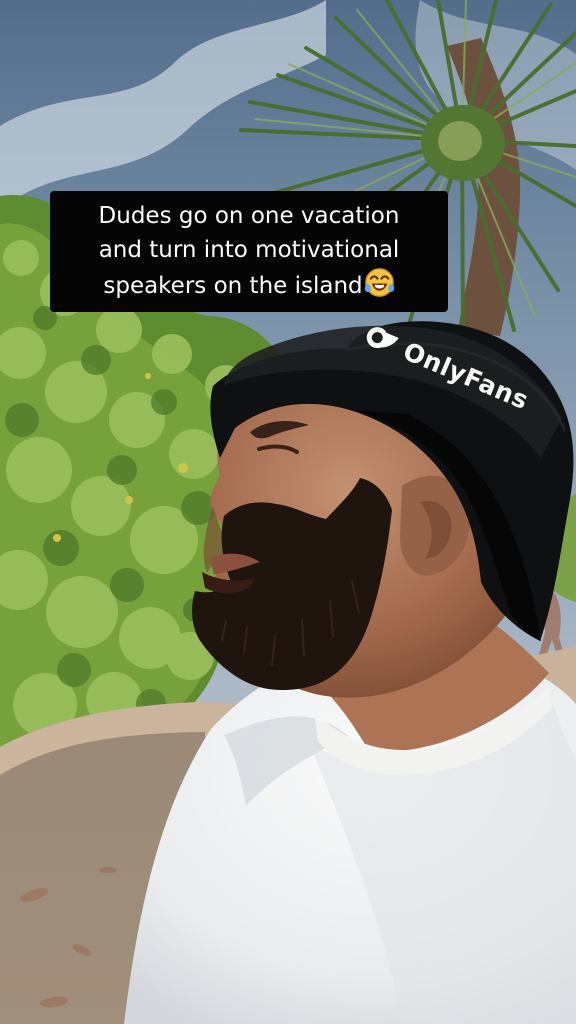 Image resolution: width=576 pixels, height=1024 pixels. I want to click on caption-line-1: Dudes go on one vacation, so click(249, 216).